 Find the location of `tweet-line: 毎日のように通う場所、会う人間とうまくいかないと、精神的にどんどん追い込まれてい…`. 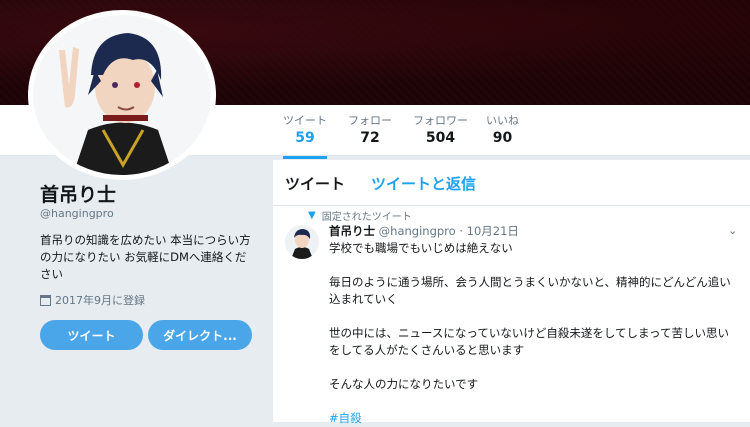

tweet-line: 毎日のように通う場所、会う人間とうまくいかないと、精神的にどんどん追い込まれてい… is located at coordinates (530, 290).